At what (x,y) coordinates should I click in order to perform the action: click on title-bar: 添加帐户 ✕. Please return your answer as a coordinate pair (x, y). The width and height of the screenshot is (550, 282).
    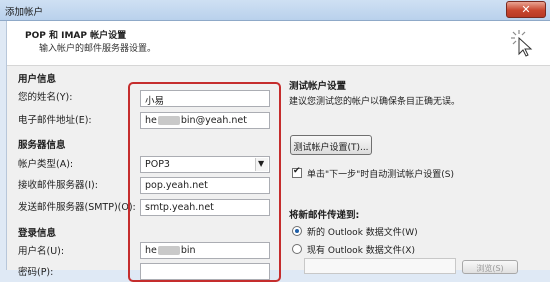
    Looking at the image, I should click on (275, 10).